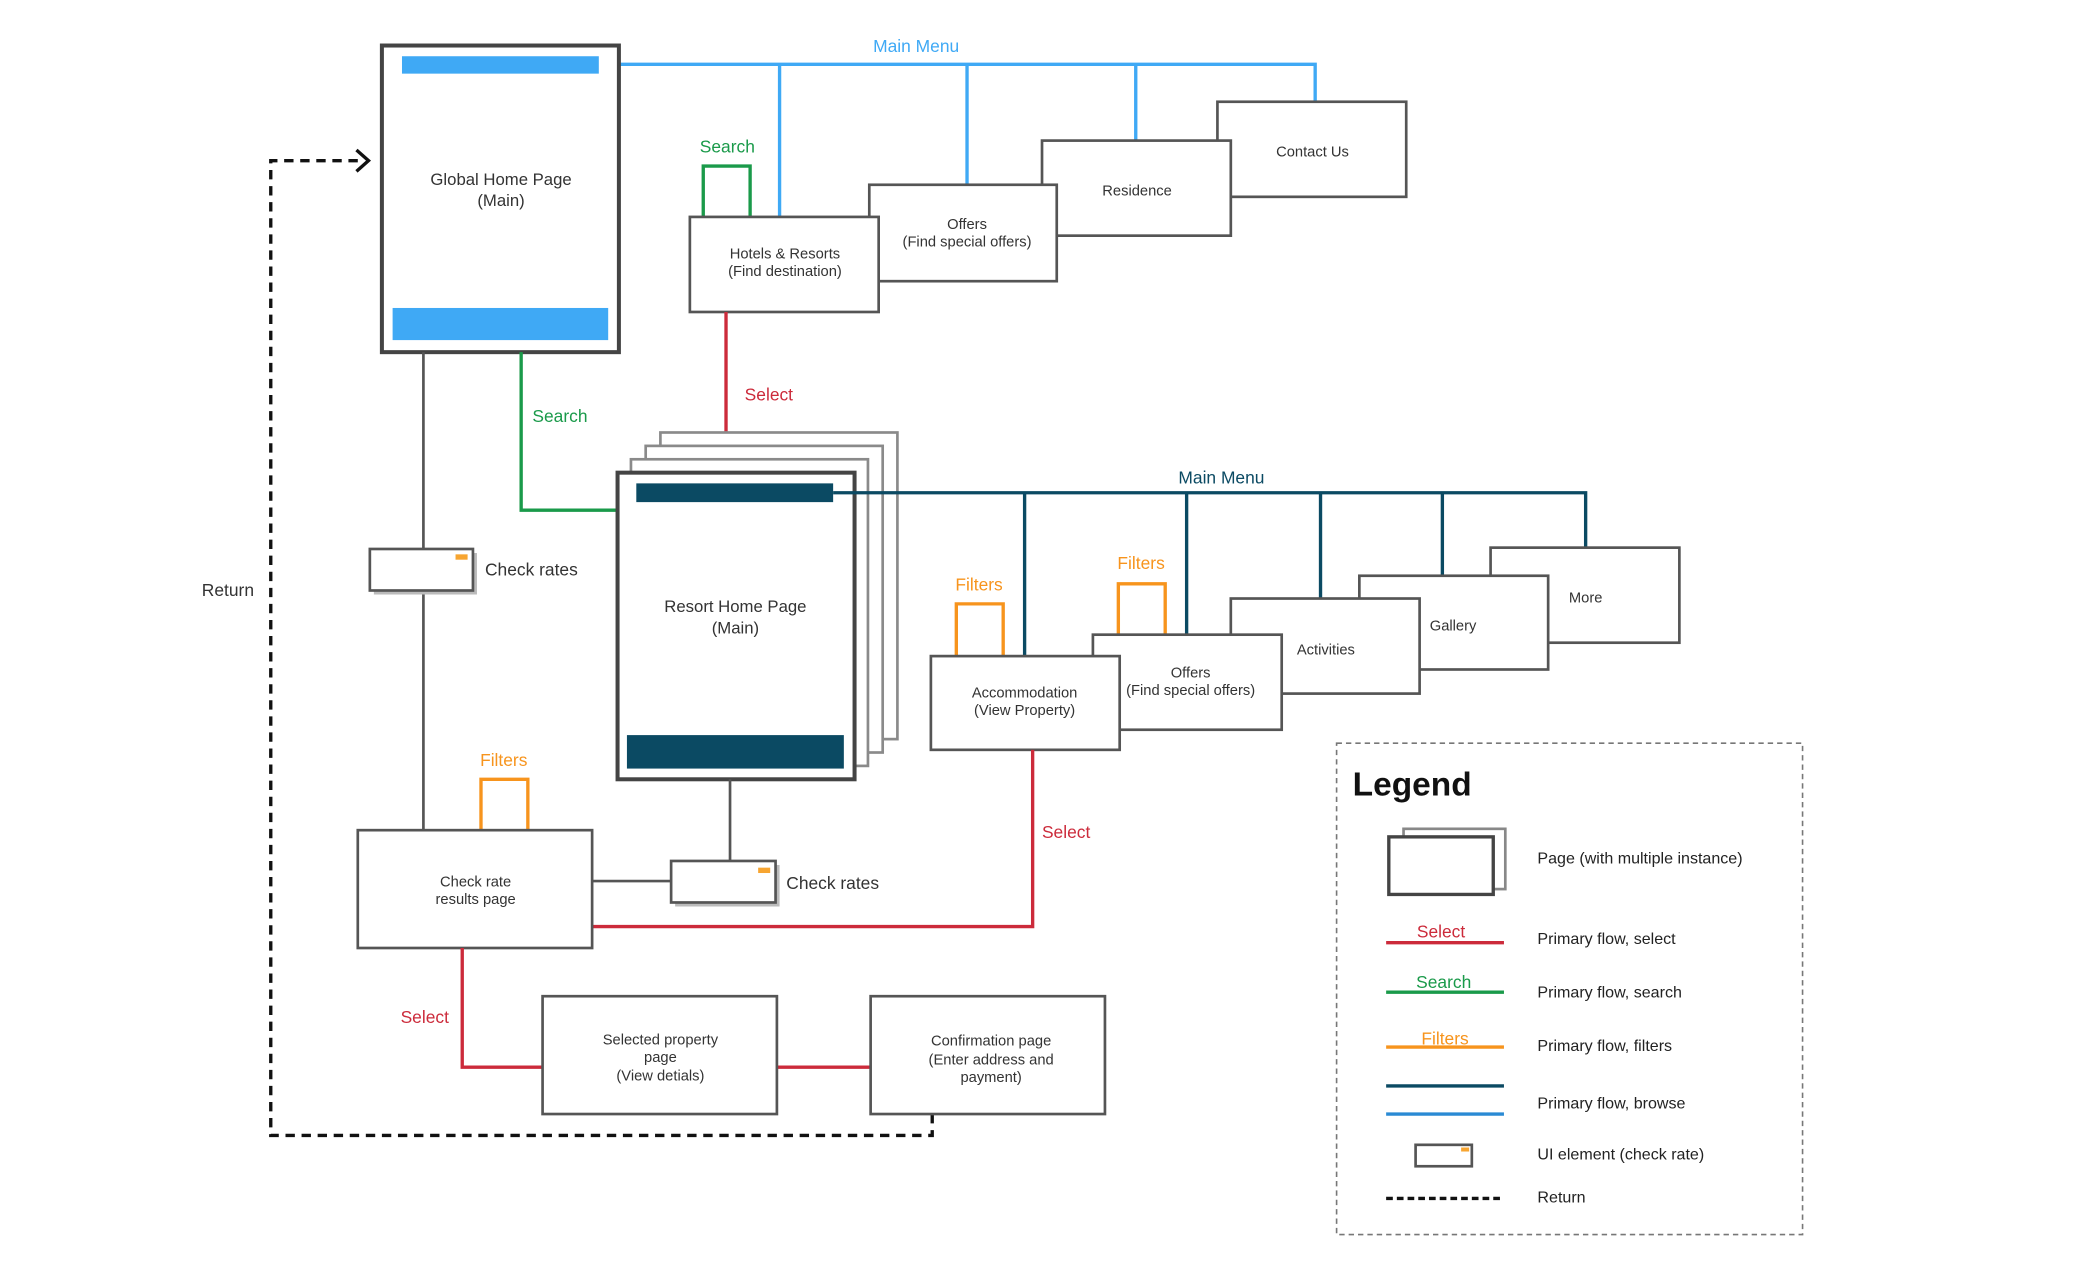 The image size is (2076, 1264). Describe the element at coordinates (500, 179) in the screenshot. I see `node-title: Global Home Page` at that location.